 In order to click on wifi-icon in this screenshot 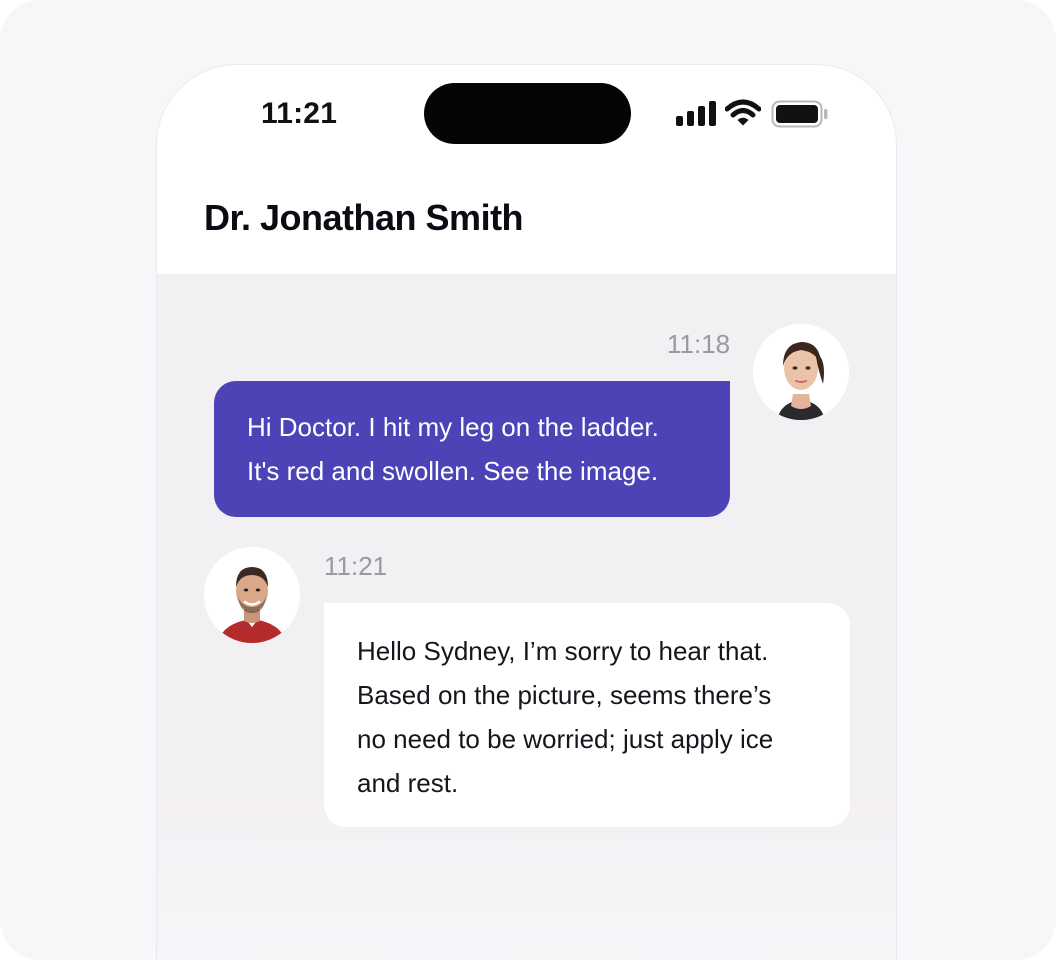, I will do `click(743, 112)`.